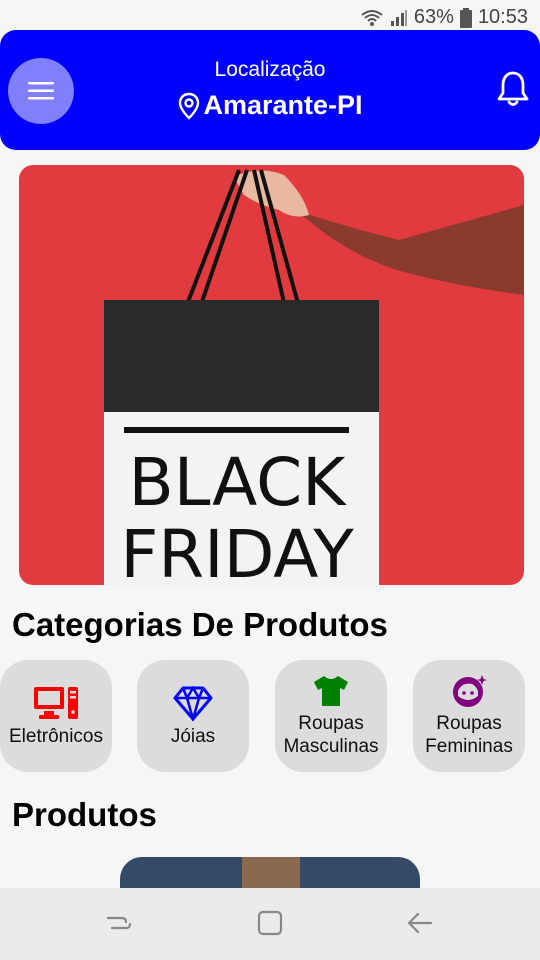 Image resolution: width=540 pixels, height=960 pixels. I want to click on home-button, so click(270, 925).